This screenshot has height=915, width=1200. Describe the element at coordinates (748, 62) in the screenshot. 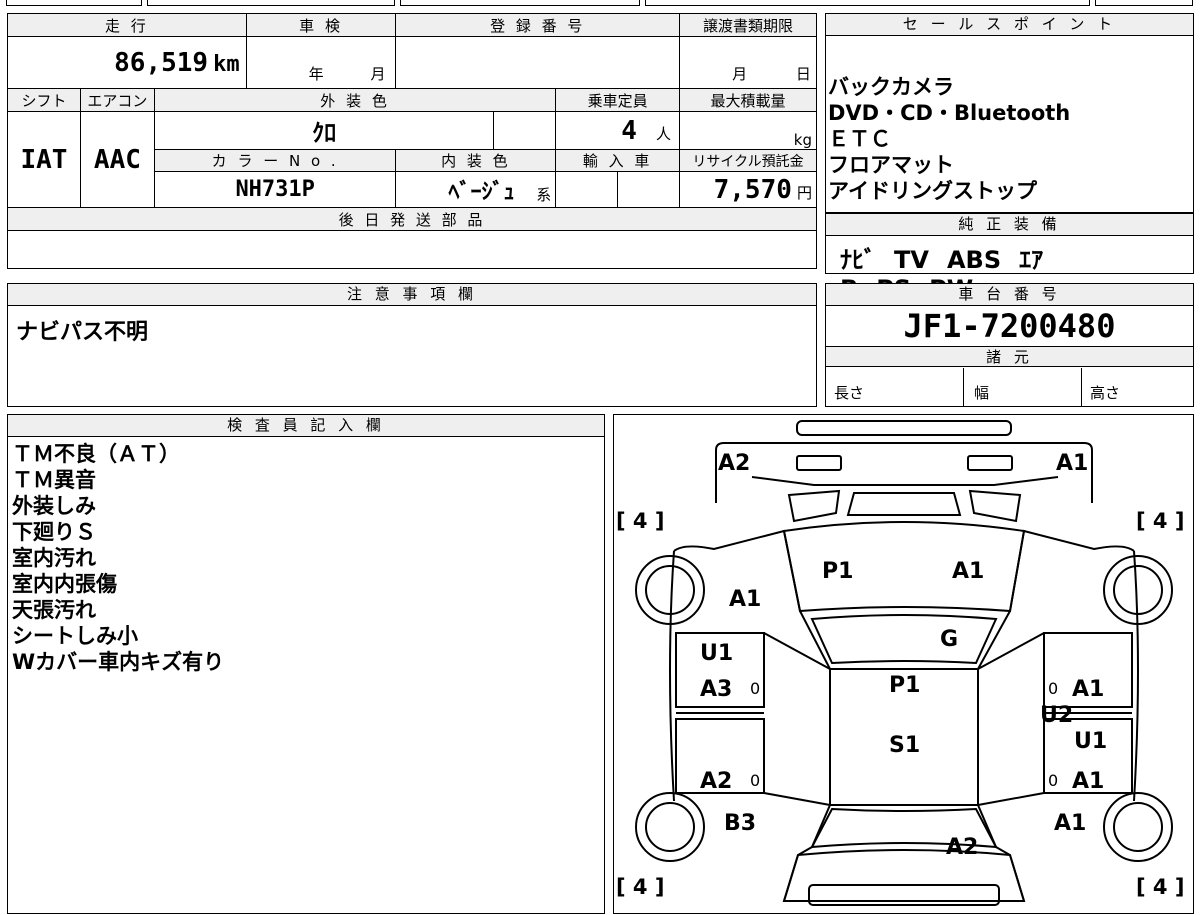

I see `transfer-date: 月 日` at that location.